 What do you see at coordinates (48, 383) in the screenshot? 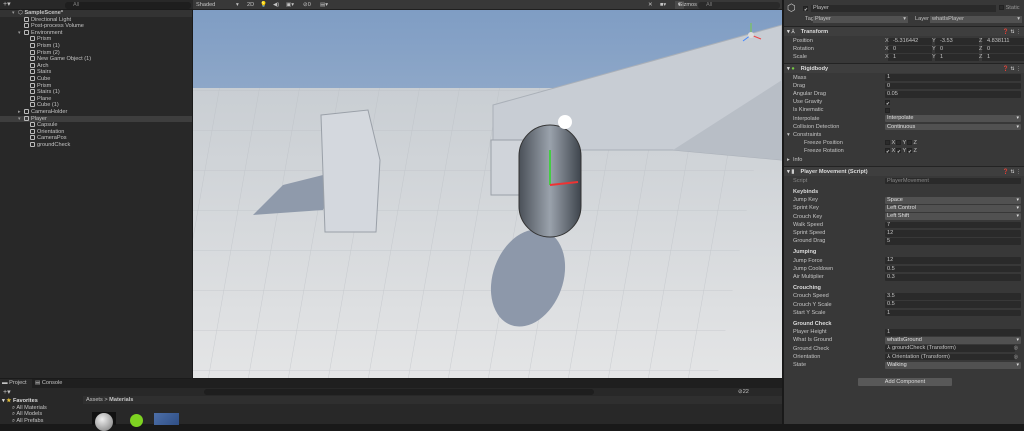
I see `tab-console: ▤ Console` at bounding box center [48, 383].